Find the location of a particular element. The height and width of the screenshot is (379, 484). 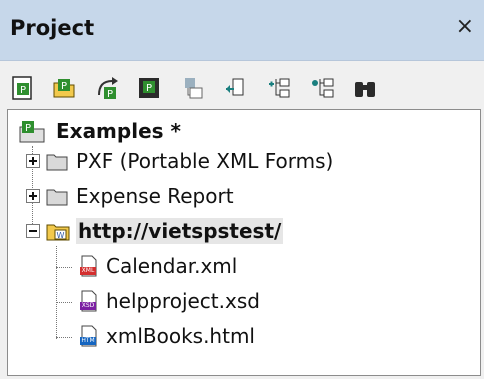

add-folder-icon is located at coordinates (279, 88).